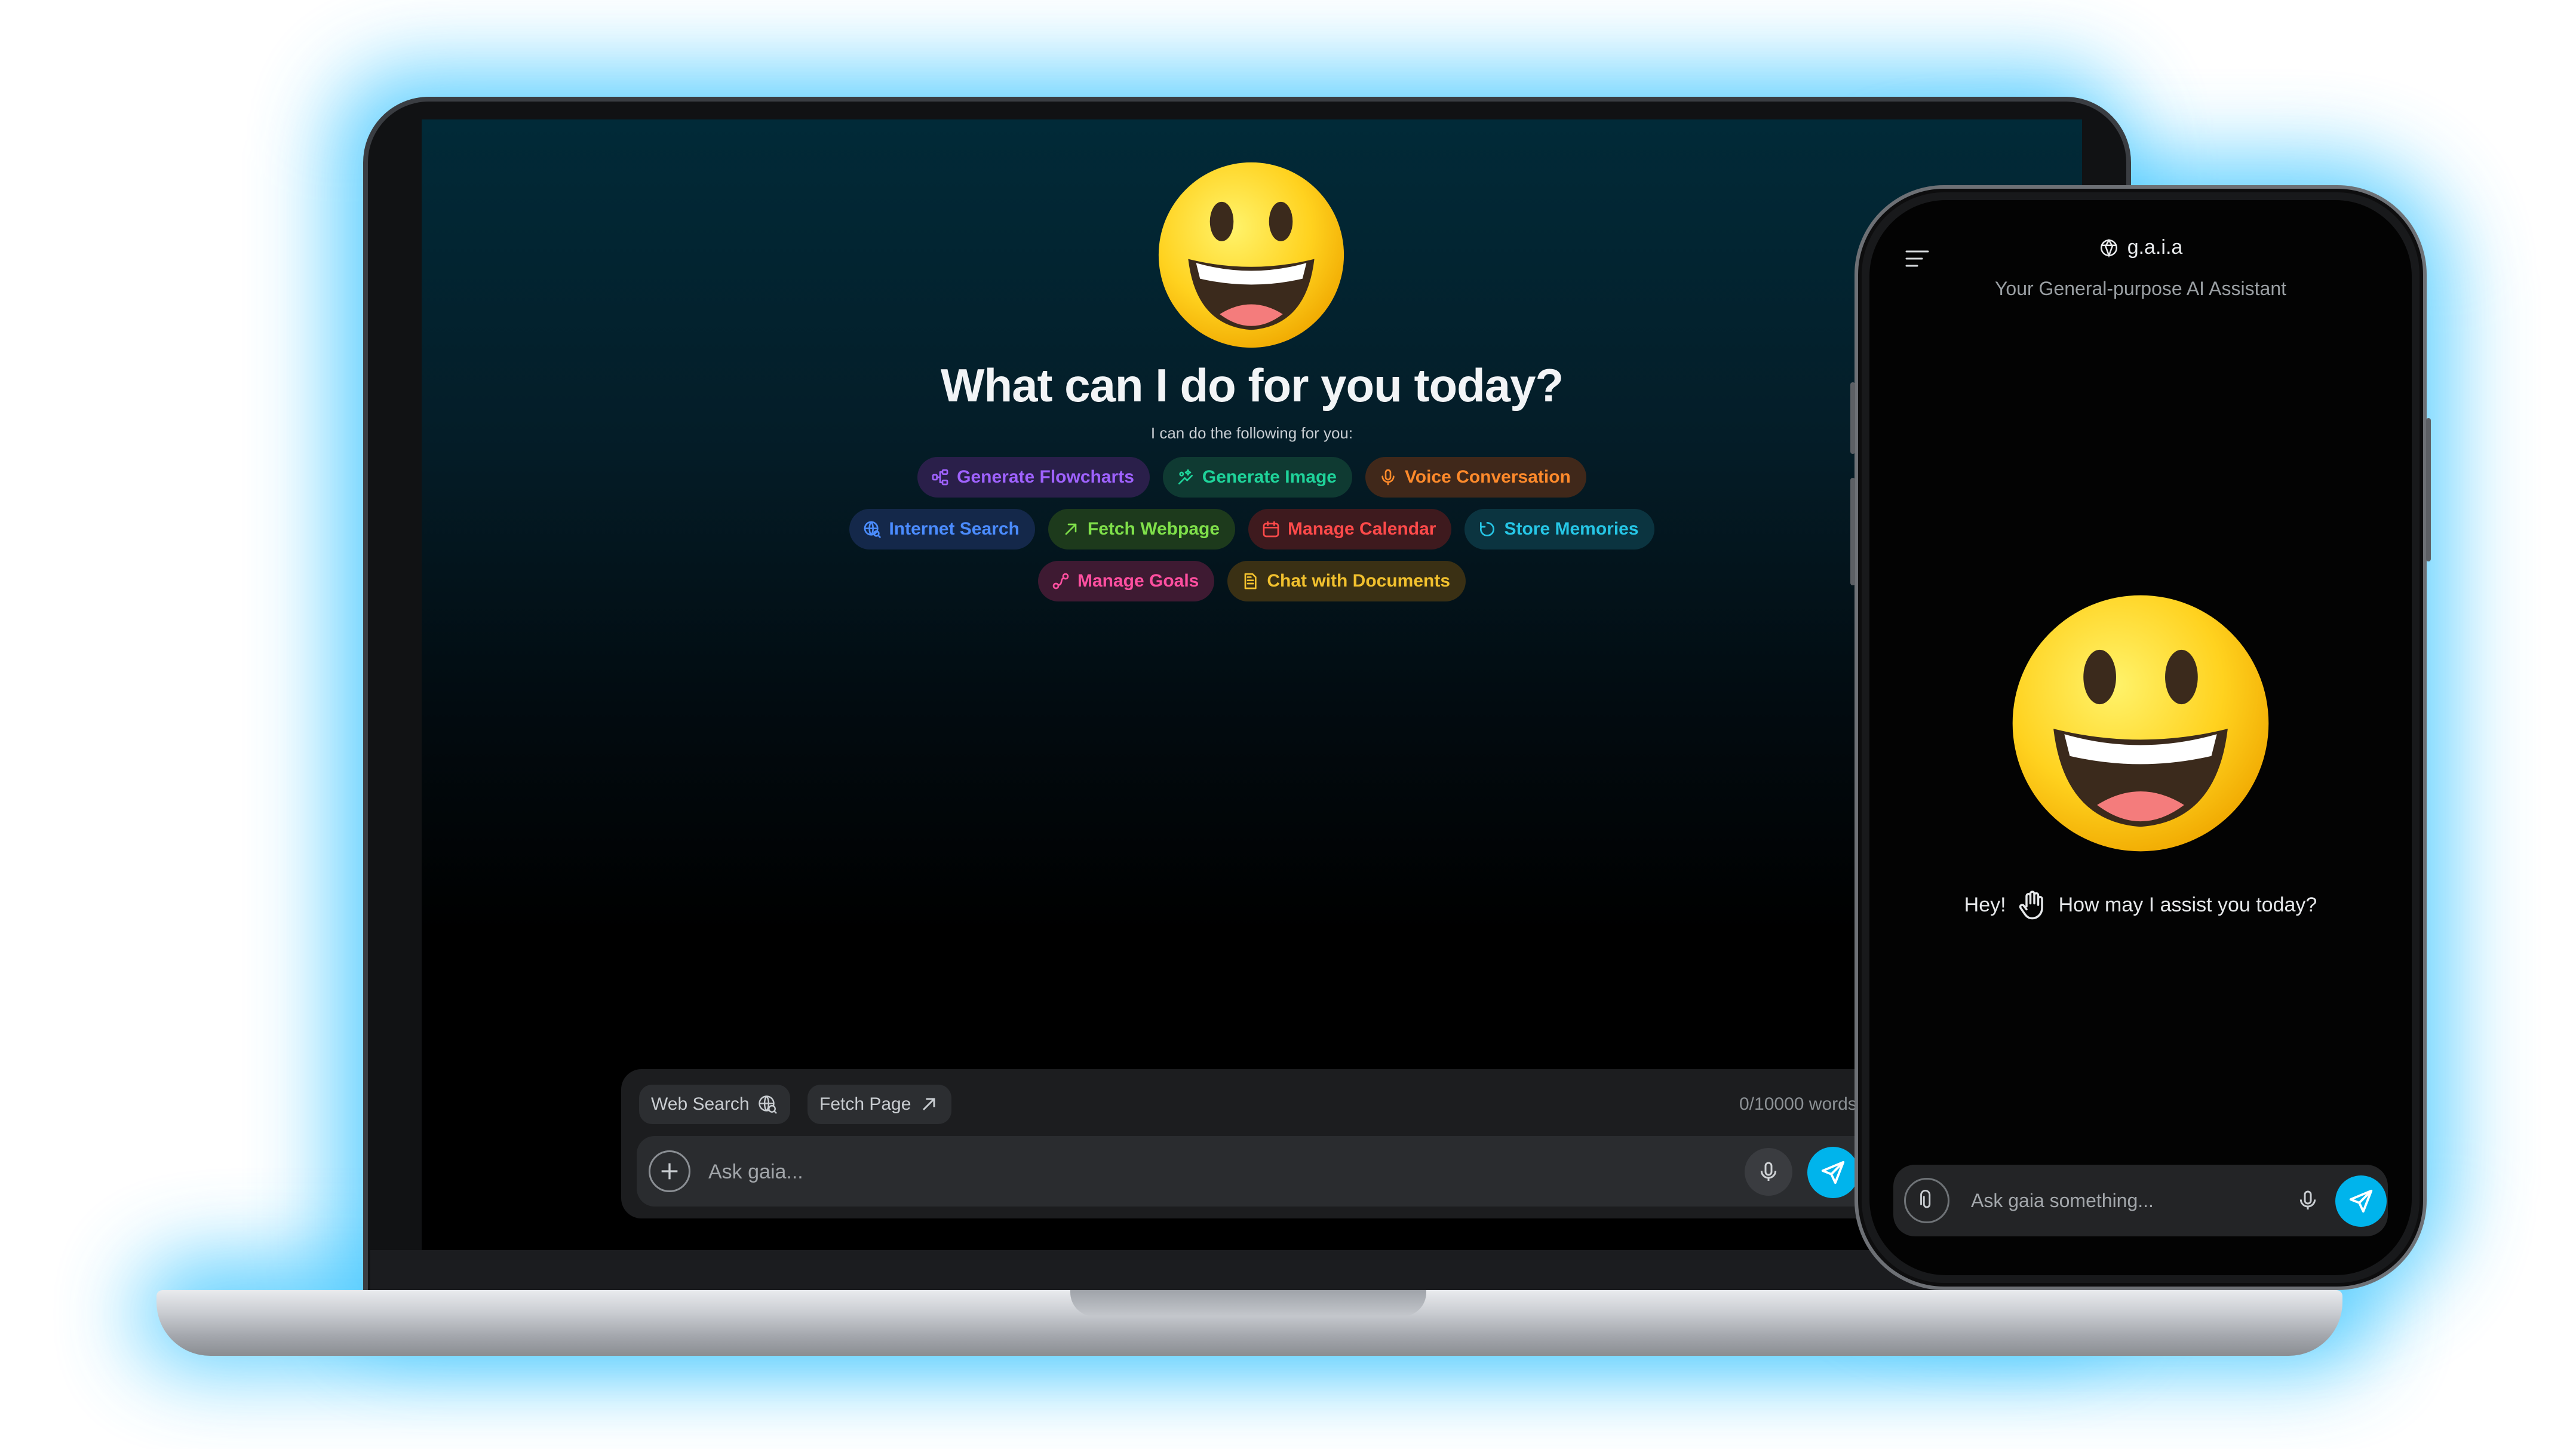 This screenshot has height=1449, width=2576. I want to click on capability-label: Store Memories, so click(1571, 529).